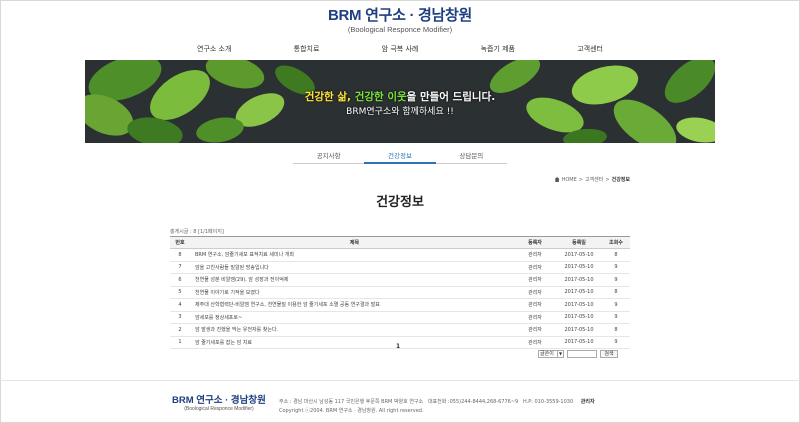 The height and width of the screenshot is (423, 800). I want to click on footer-admin-link: 관리자, so click(588, 402).